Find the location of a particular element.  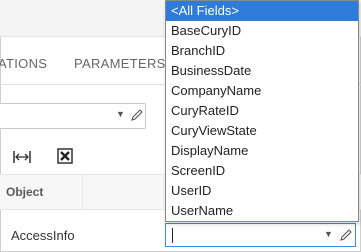

column-header-object: Object is located at coordinates (24, 192).